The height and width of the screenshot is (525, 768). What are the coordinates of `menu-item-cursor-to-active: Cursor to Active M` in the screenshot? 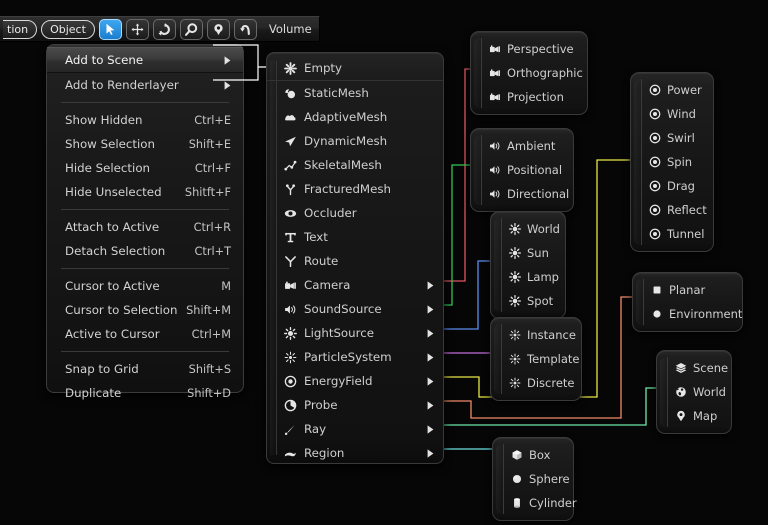 It's located at (145, 286).